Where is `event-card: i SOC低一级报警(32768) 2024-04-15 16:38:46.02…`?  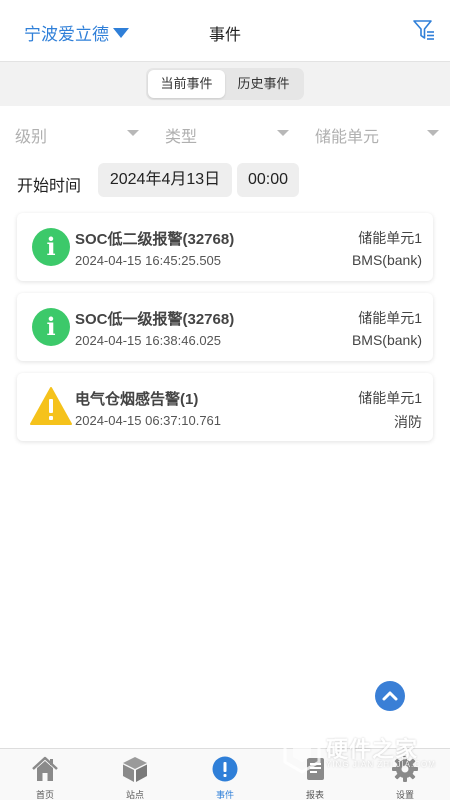
event-card: i SOC低一级报警(32768) 2024-04-15 16:38:46.02… is located at coordinates (225, 327).